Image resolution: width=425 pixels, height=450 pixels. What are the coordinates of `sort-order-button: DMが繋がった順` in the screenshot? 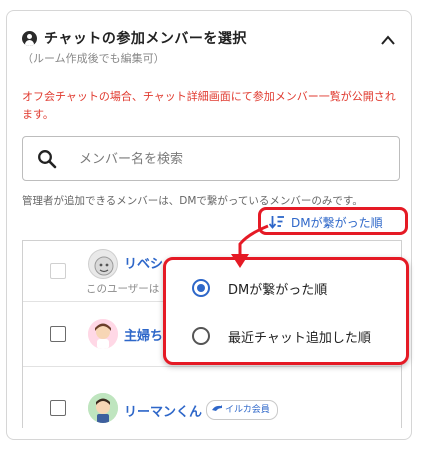 It's located at (333, 221).